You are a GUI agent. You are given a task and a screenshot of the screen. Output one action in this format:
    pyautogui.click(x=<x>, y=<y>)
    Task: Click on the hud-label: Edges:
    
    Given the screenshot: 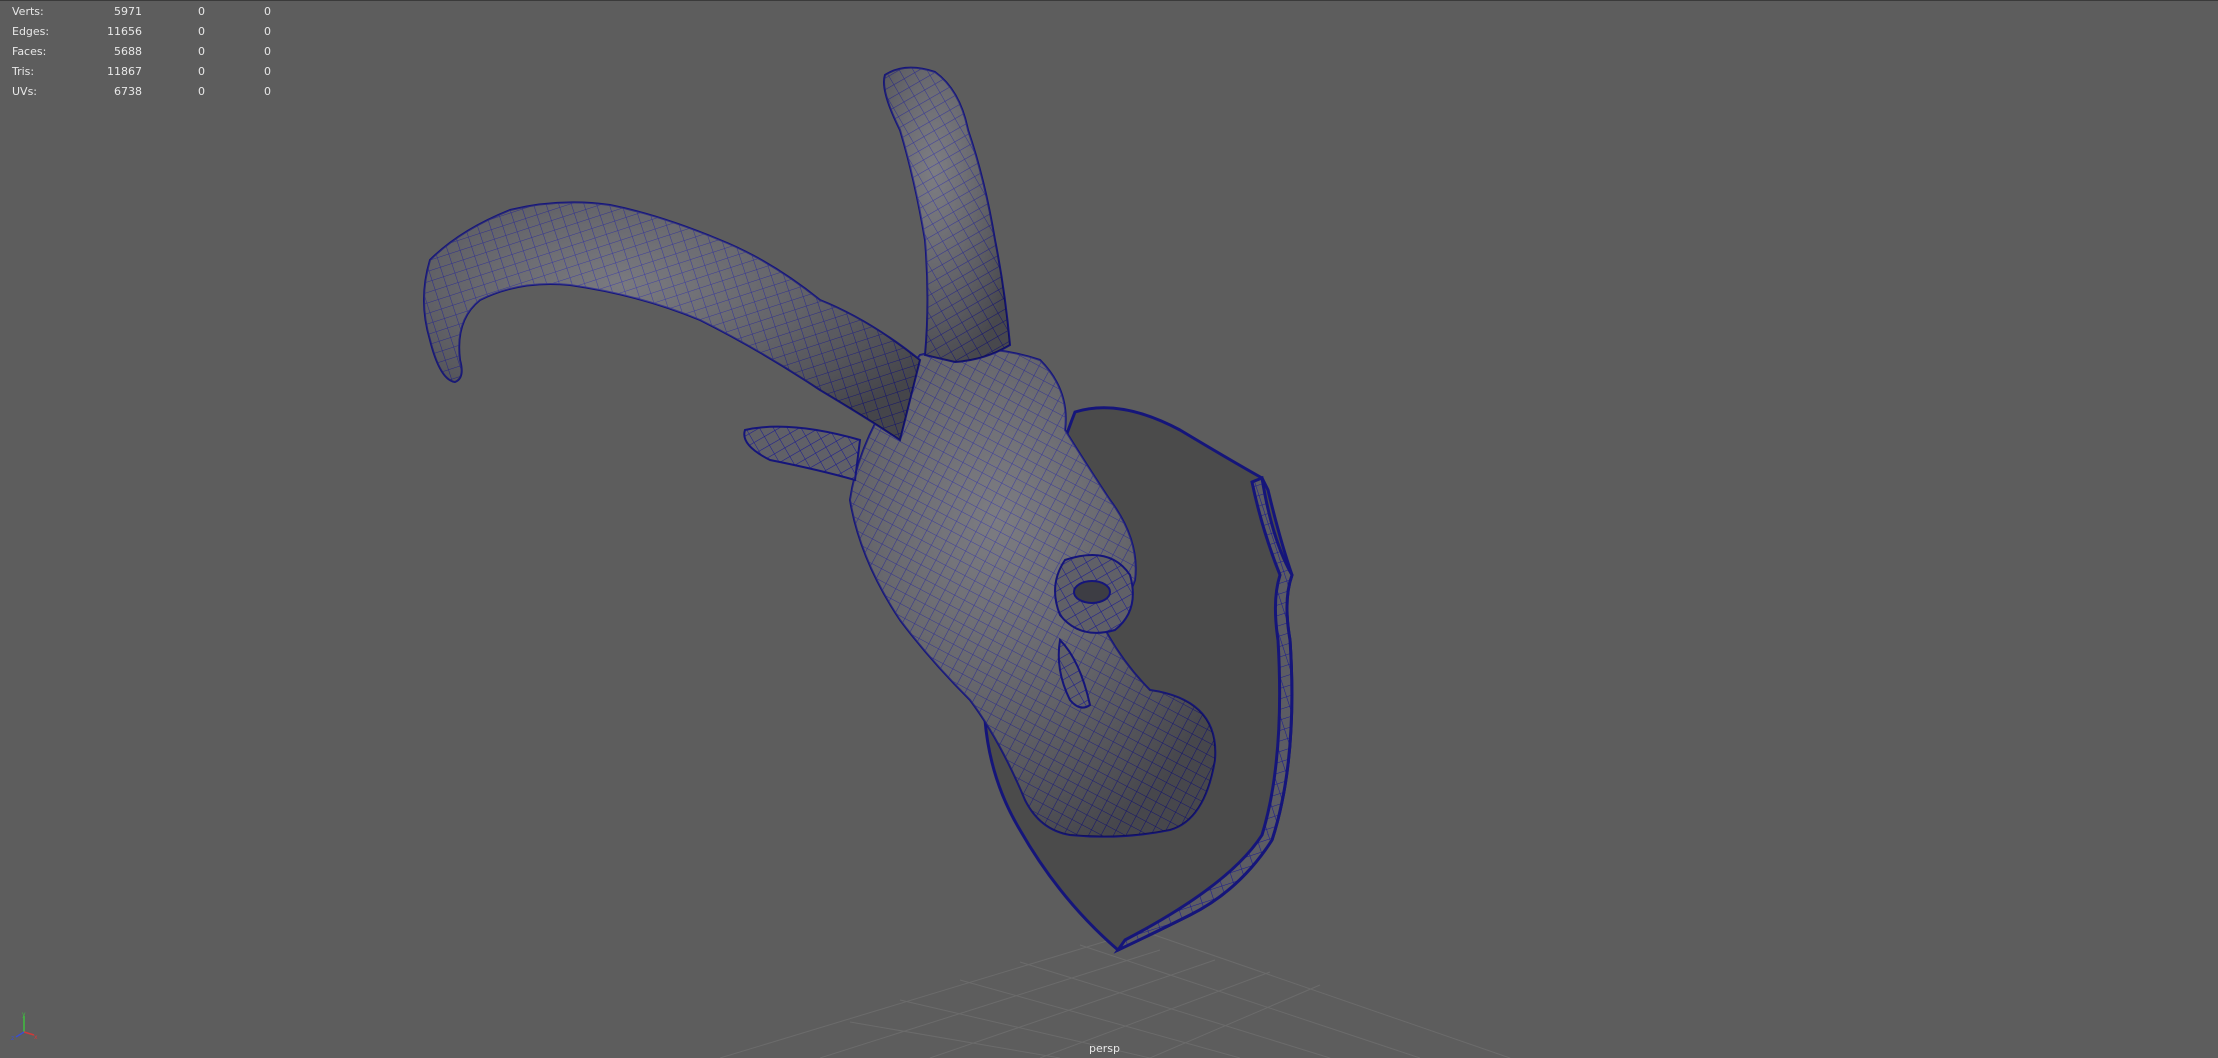 What is the action you would take?
    pyautogui.click(x=31, y=31)
    